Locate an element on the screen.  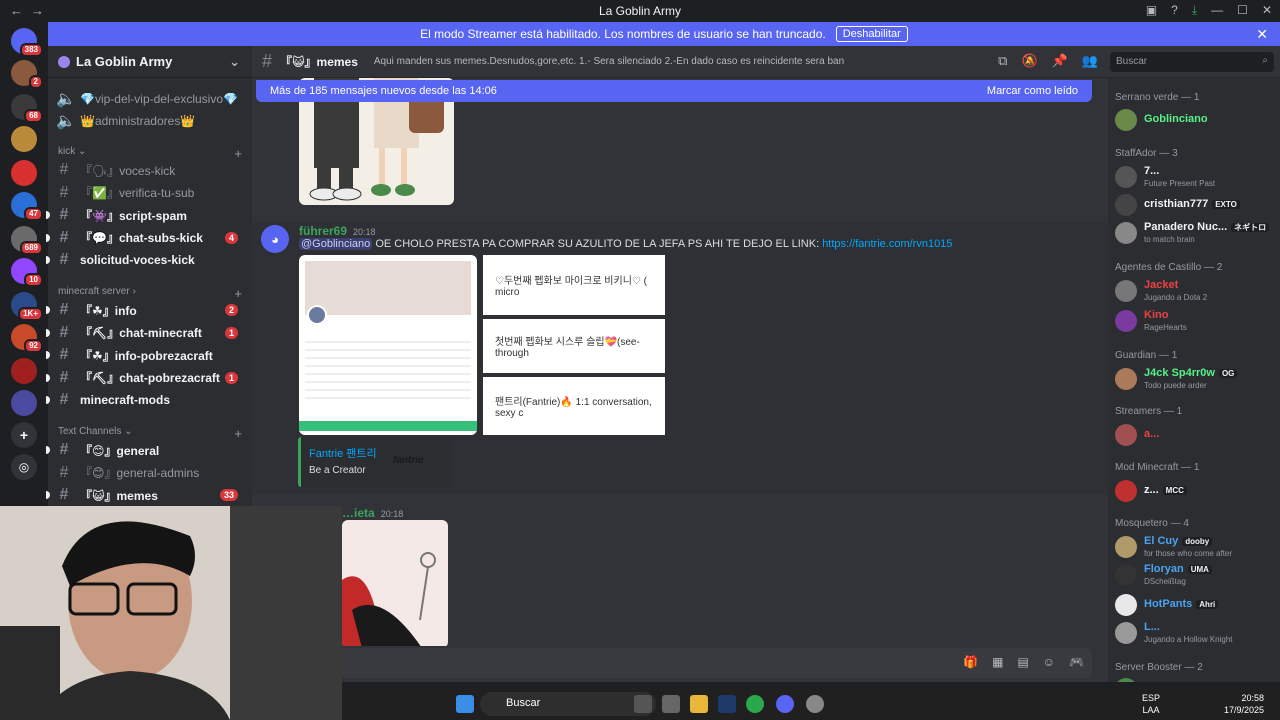
minimize-icon: — is located at coordinates (1217, 10).